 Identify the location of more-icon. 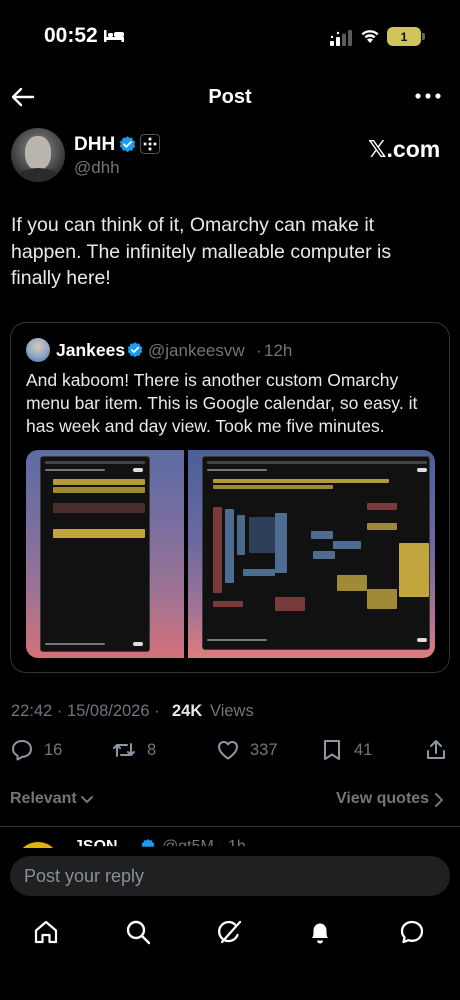
(428, 96).